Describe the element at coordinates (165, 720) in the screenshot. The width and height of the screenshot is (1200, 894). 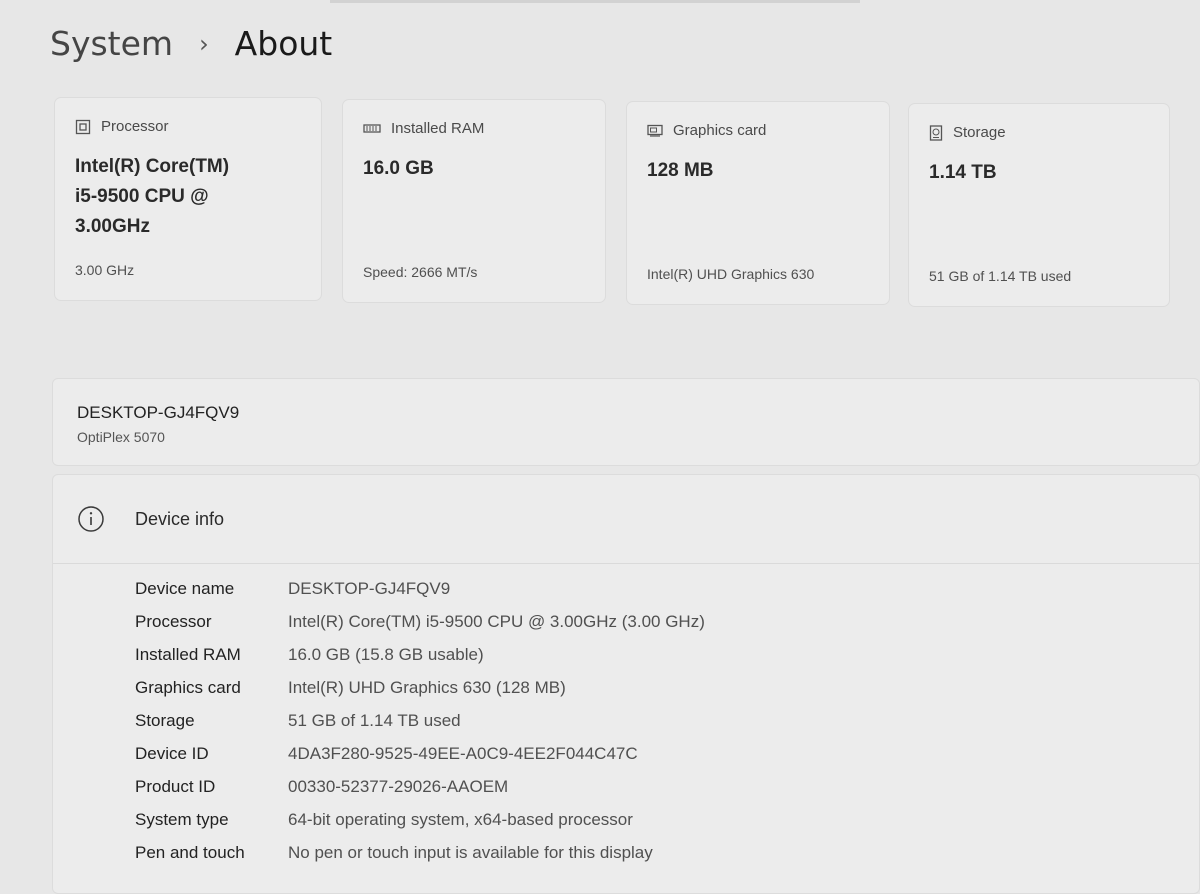
I see `spec-label: Storage` at that location.